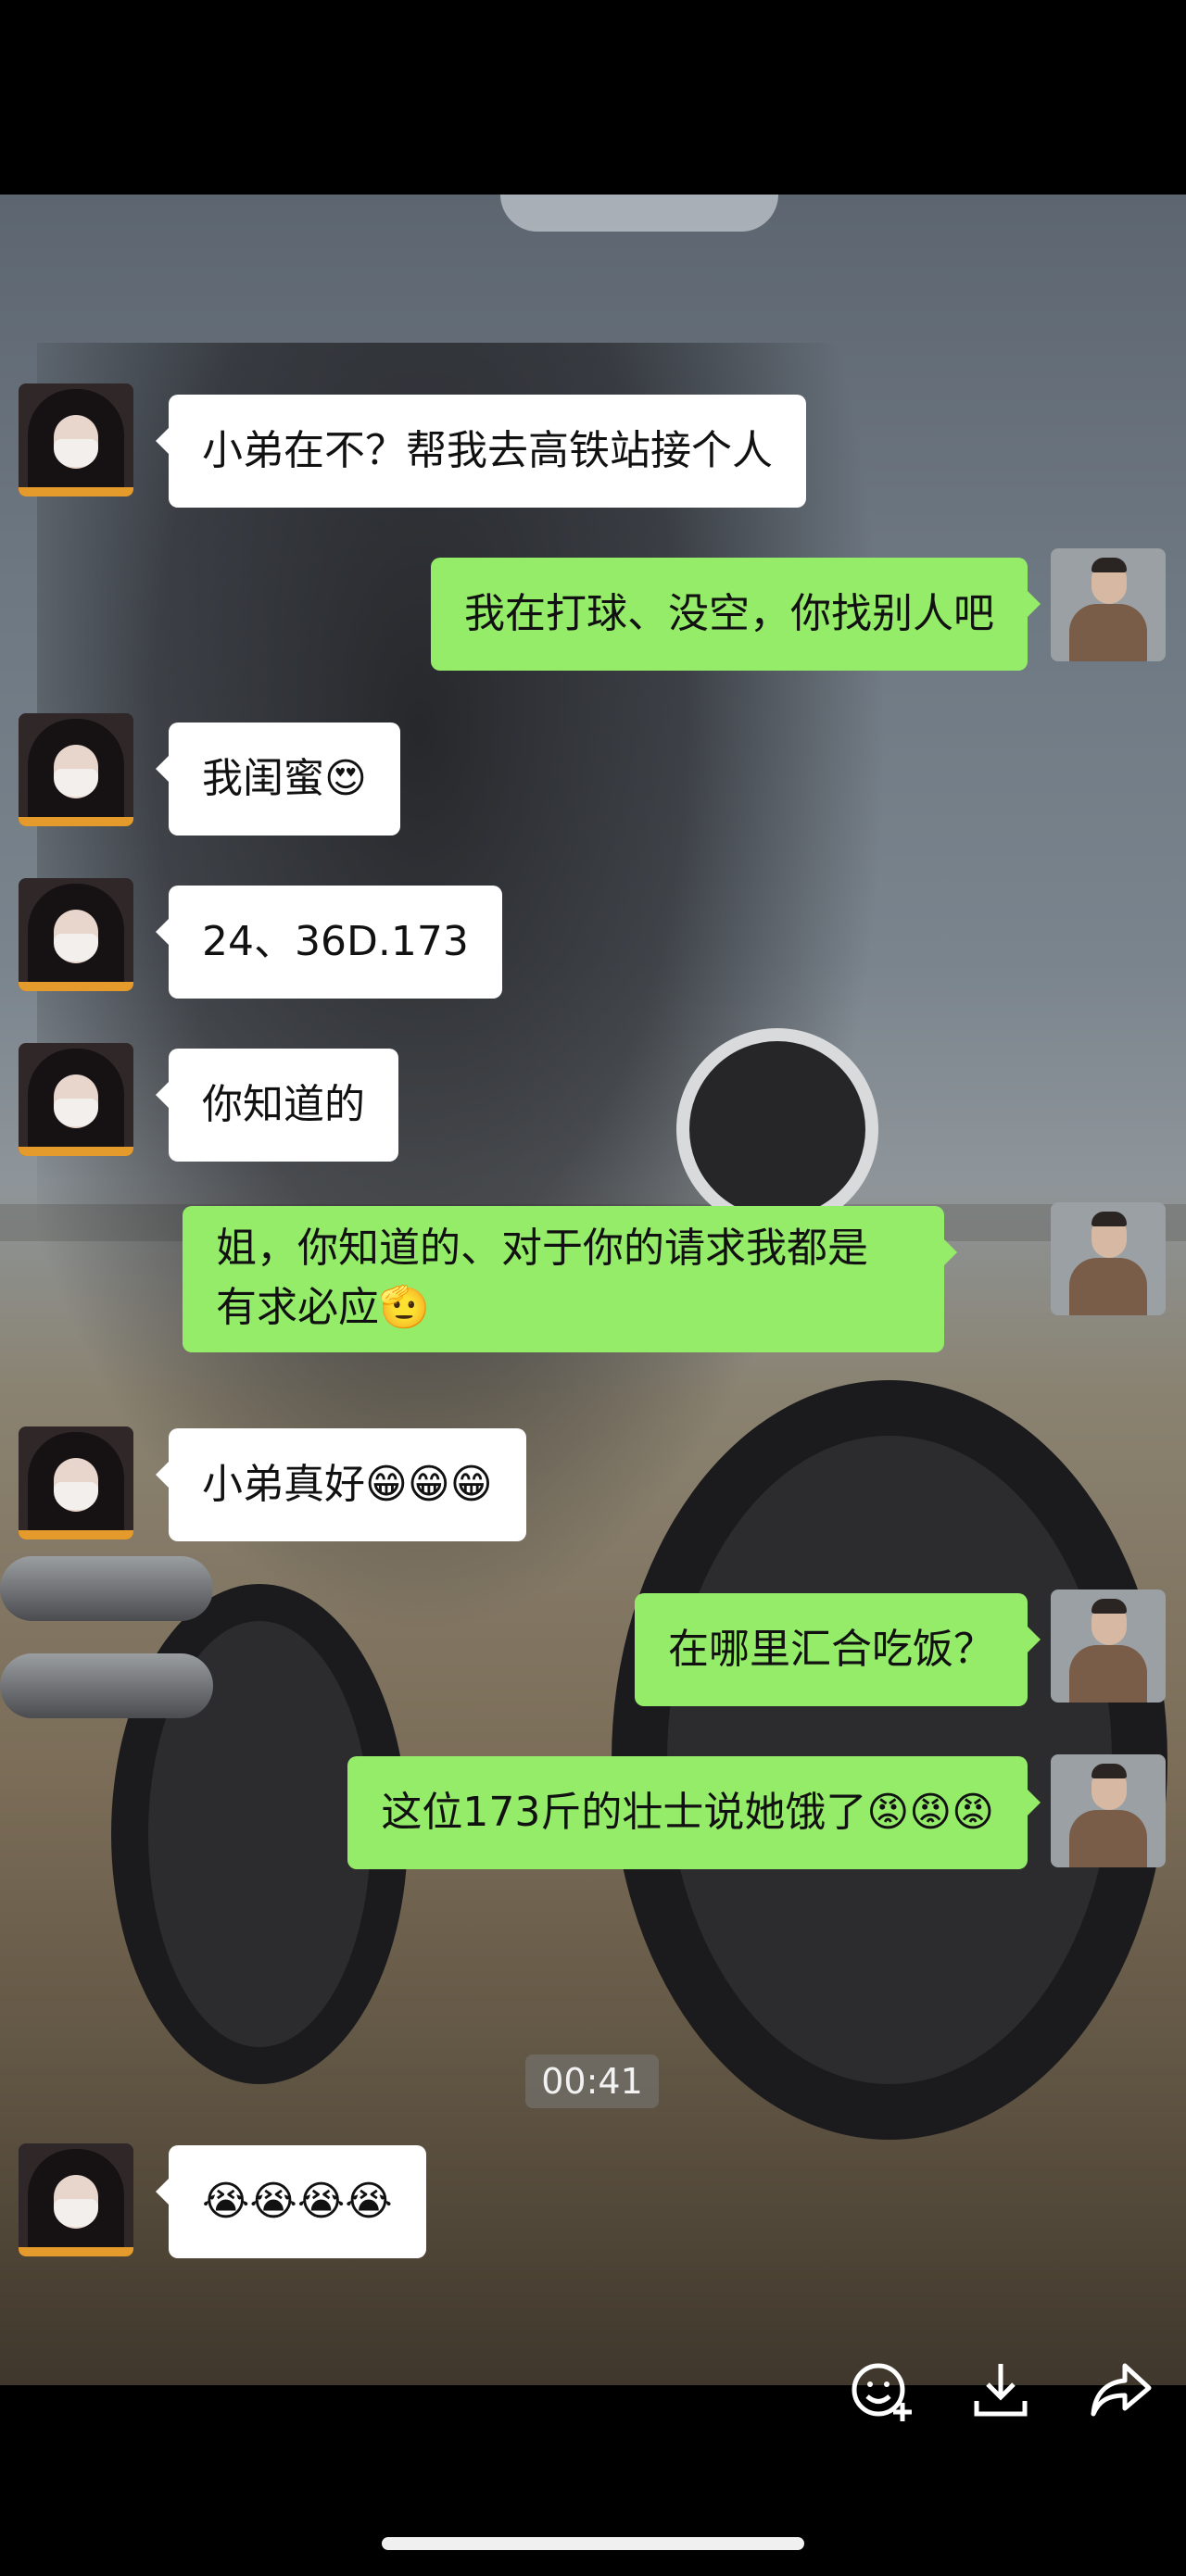  I want to click on message-text: 😭😭😭😭, so click(297, 2201).